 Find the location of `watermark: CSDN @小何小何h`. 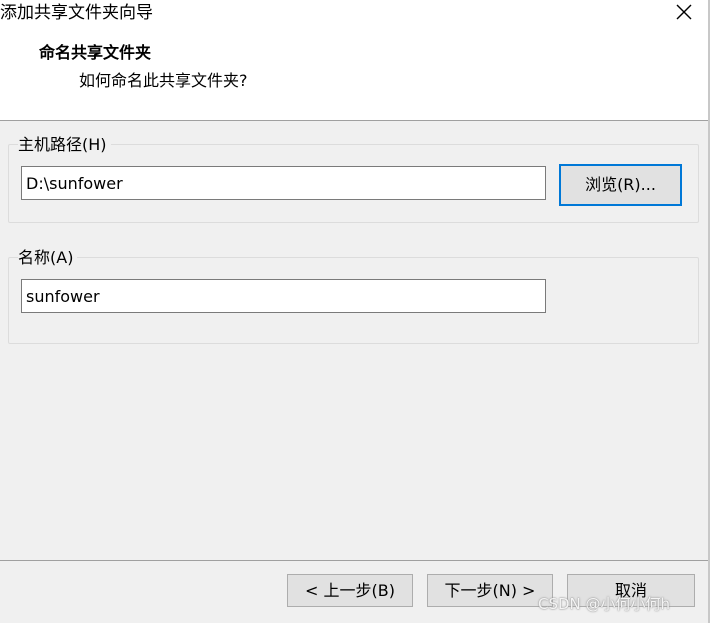

watermark: CSDN @小何小何h is located at coordinates (604, 604).